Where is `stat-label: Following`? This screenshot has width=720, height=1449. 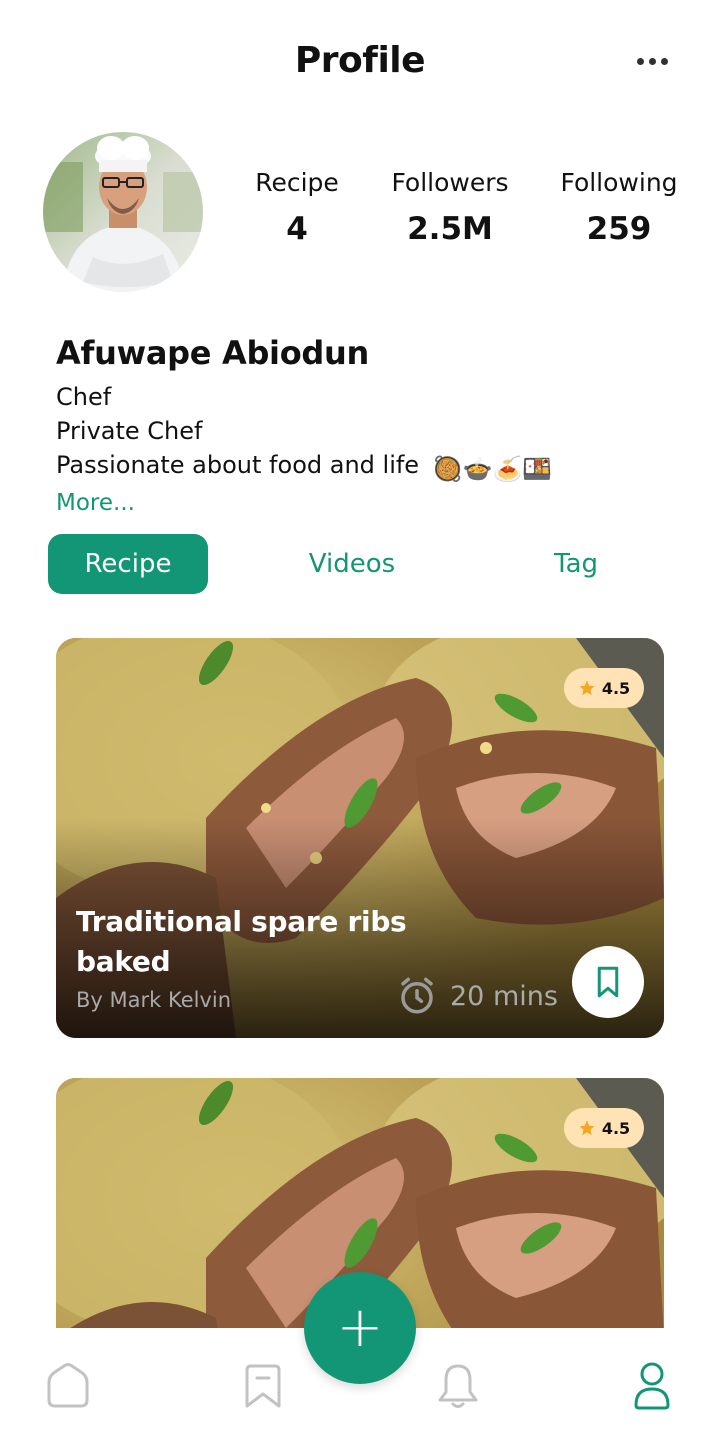
stat-label: Following is located at coordinates (619, 182).